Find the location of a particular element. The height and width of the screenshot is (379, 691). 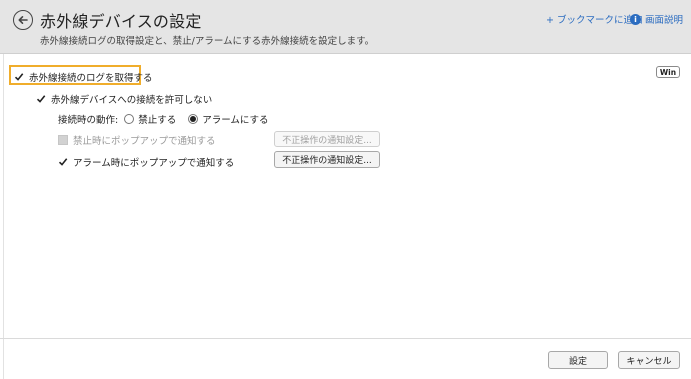

block-radio-label: 禁止する is located at coordinates (157, 120).